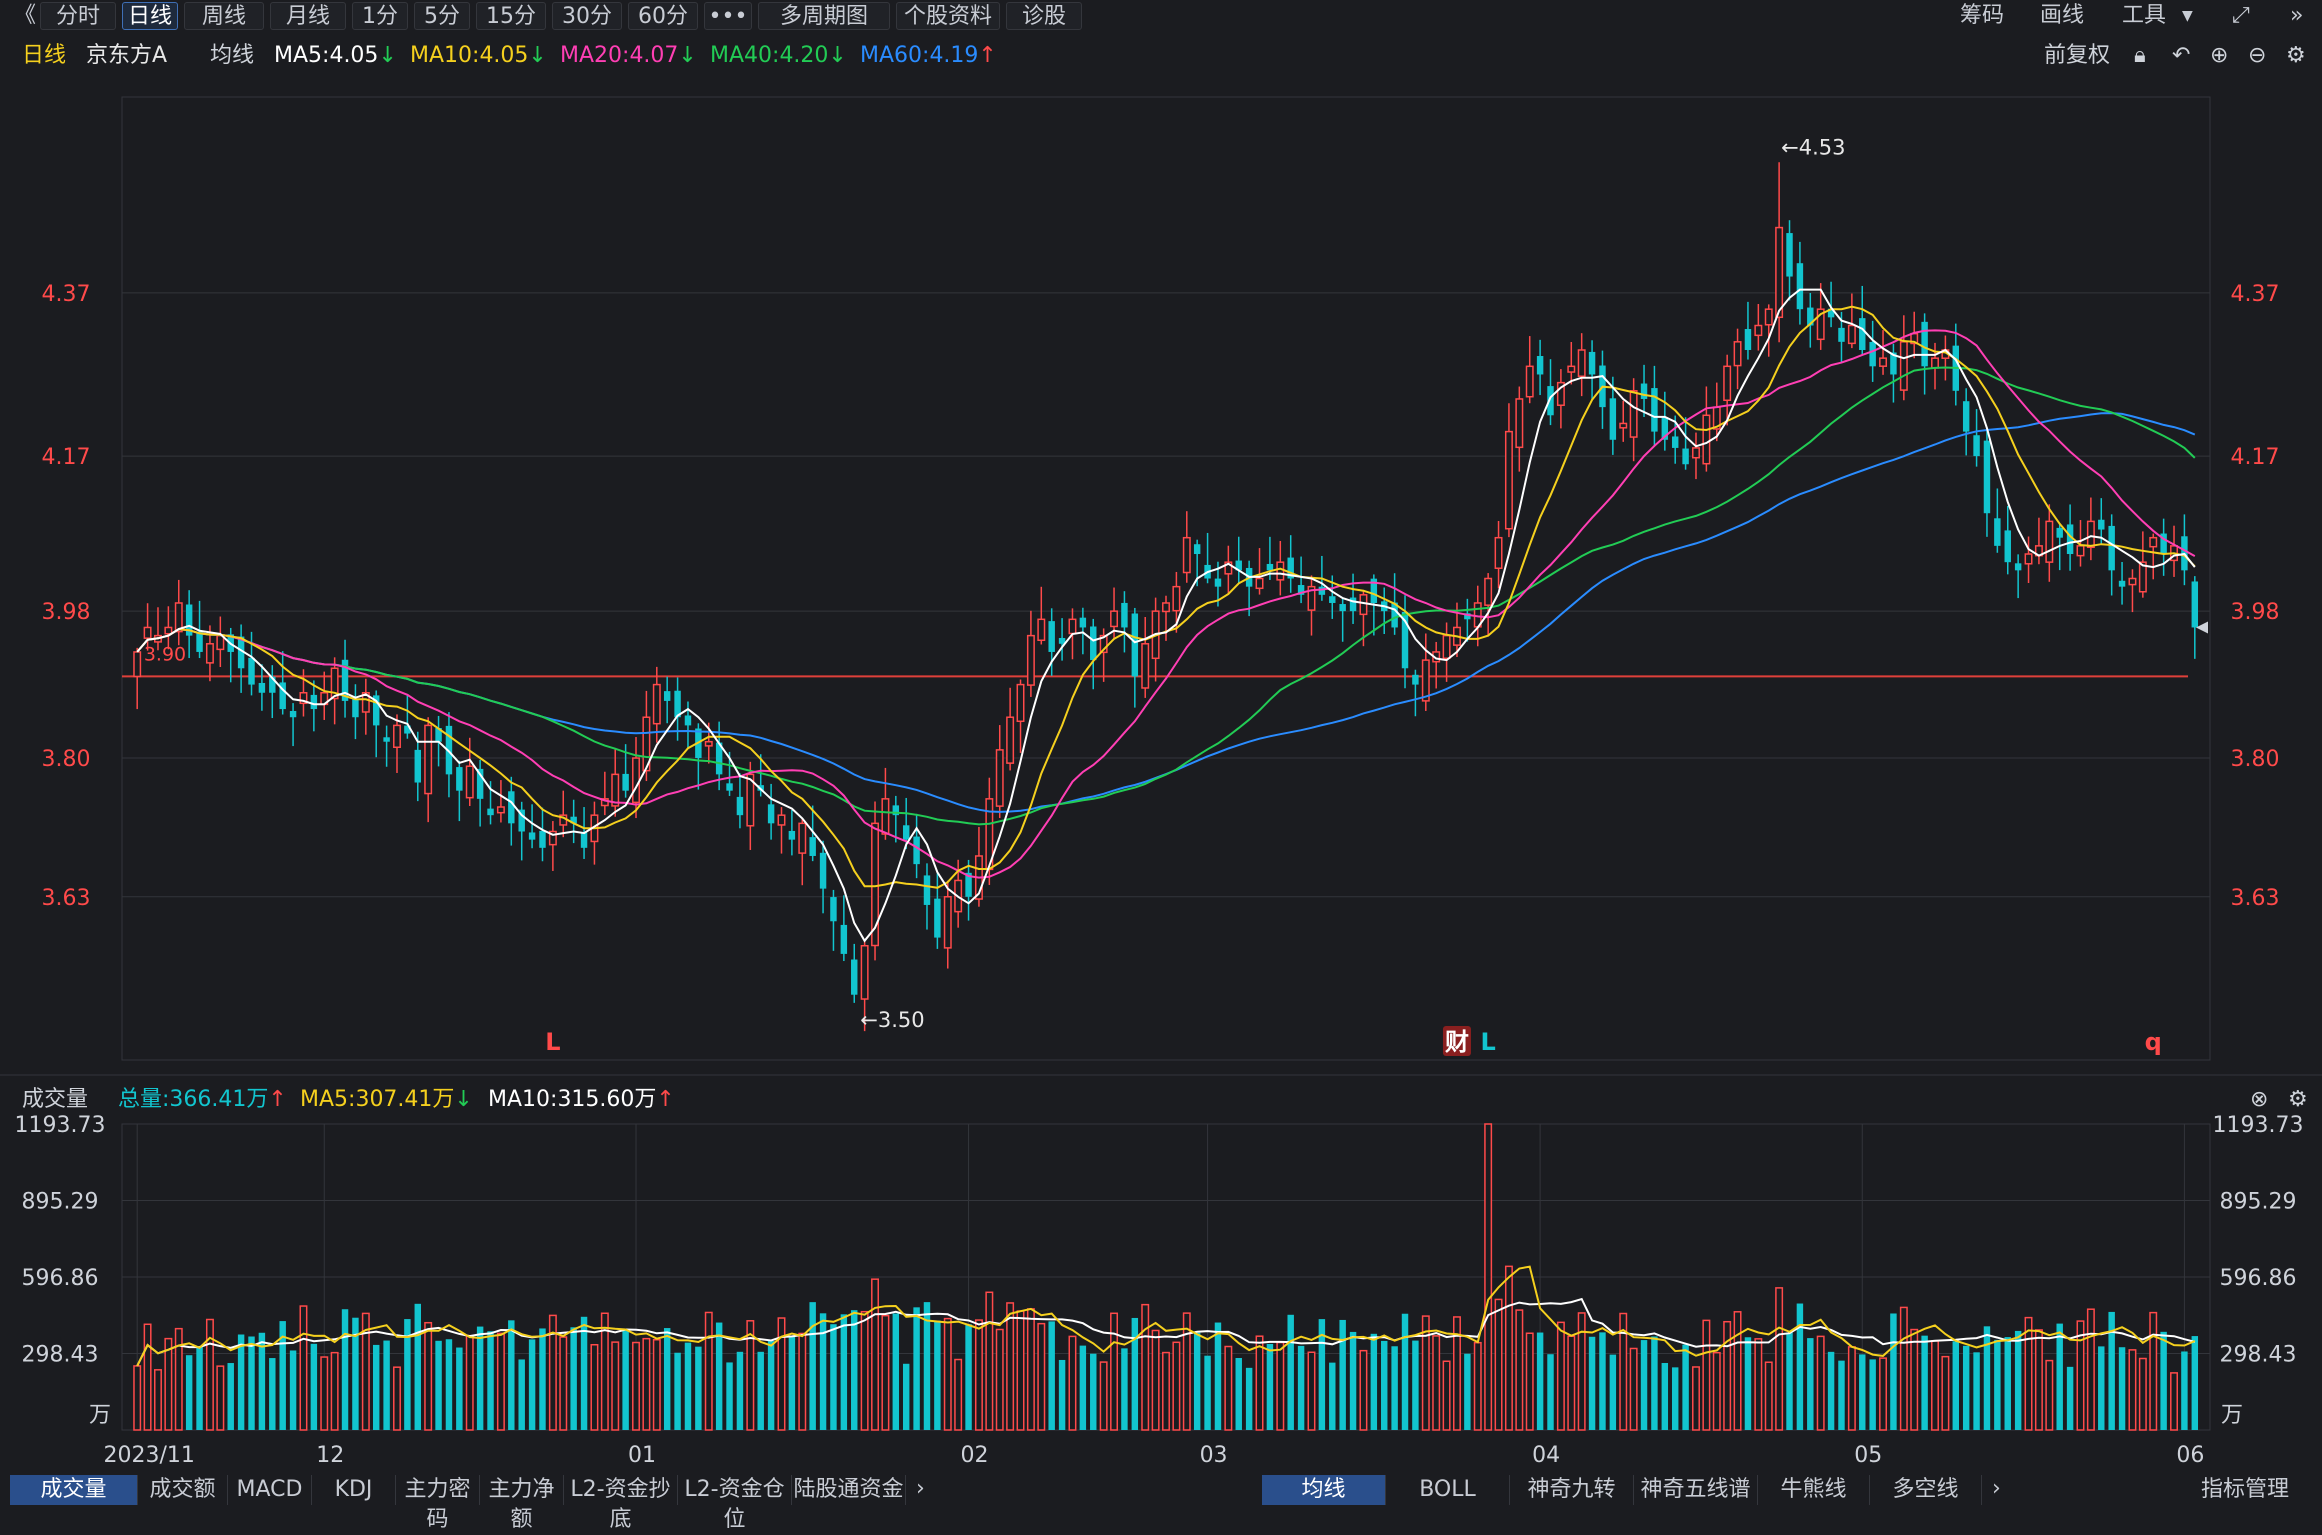 The height and width of the screenshot is (1535, 2322). Describe the element at coordinates (522, 1503) in the screenshot. I see `indicator-tab: 主力净额` at that location.